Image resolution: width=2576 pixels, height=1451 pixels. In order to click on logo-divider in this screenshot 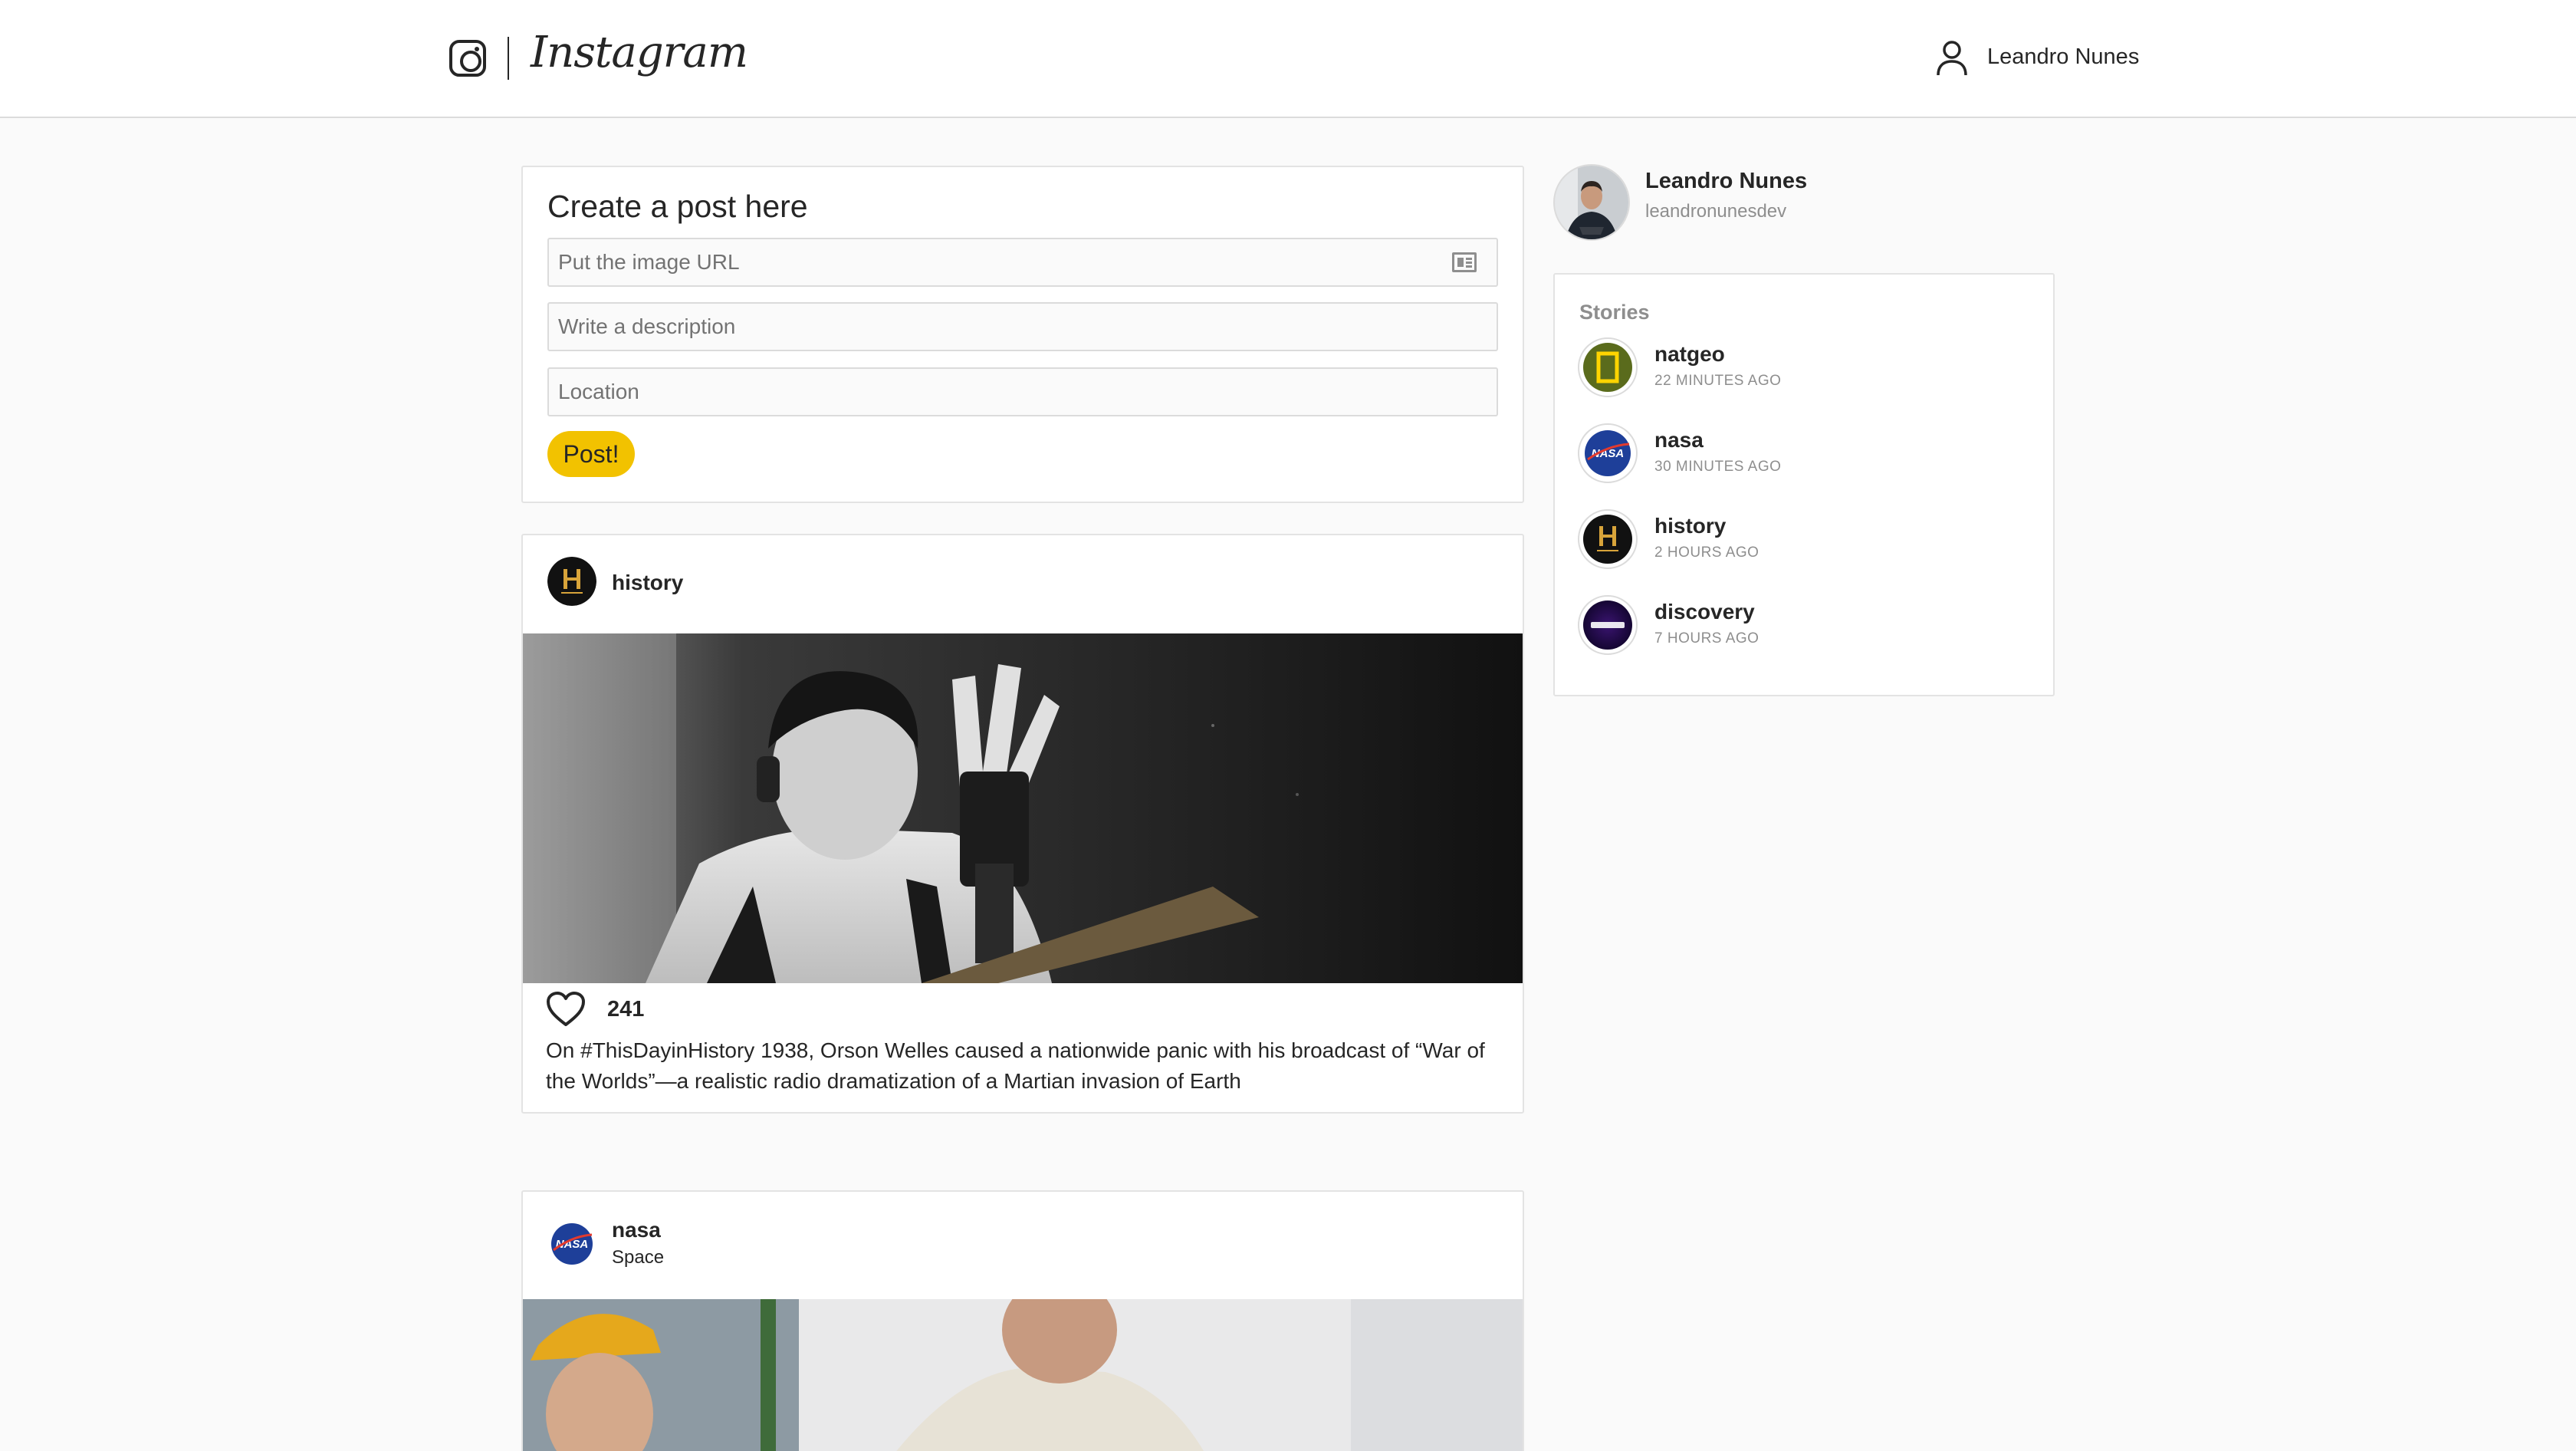, I will do `click(508, 58)`.